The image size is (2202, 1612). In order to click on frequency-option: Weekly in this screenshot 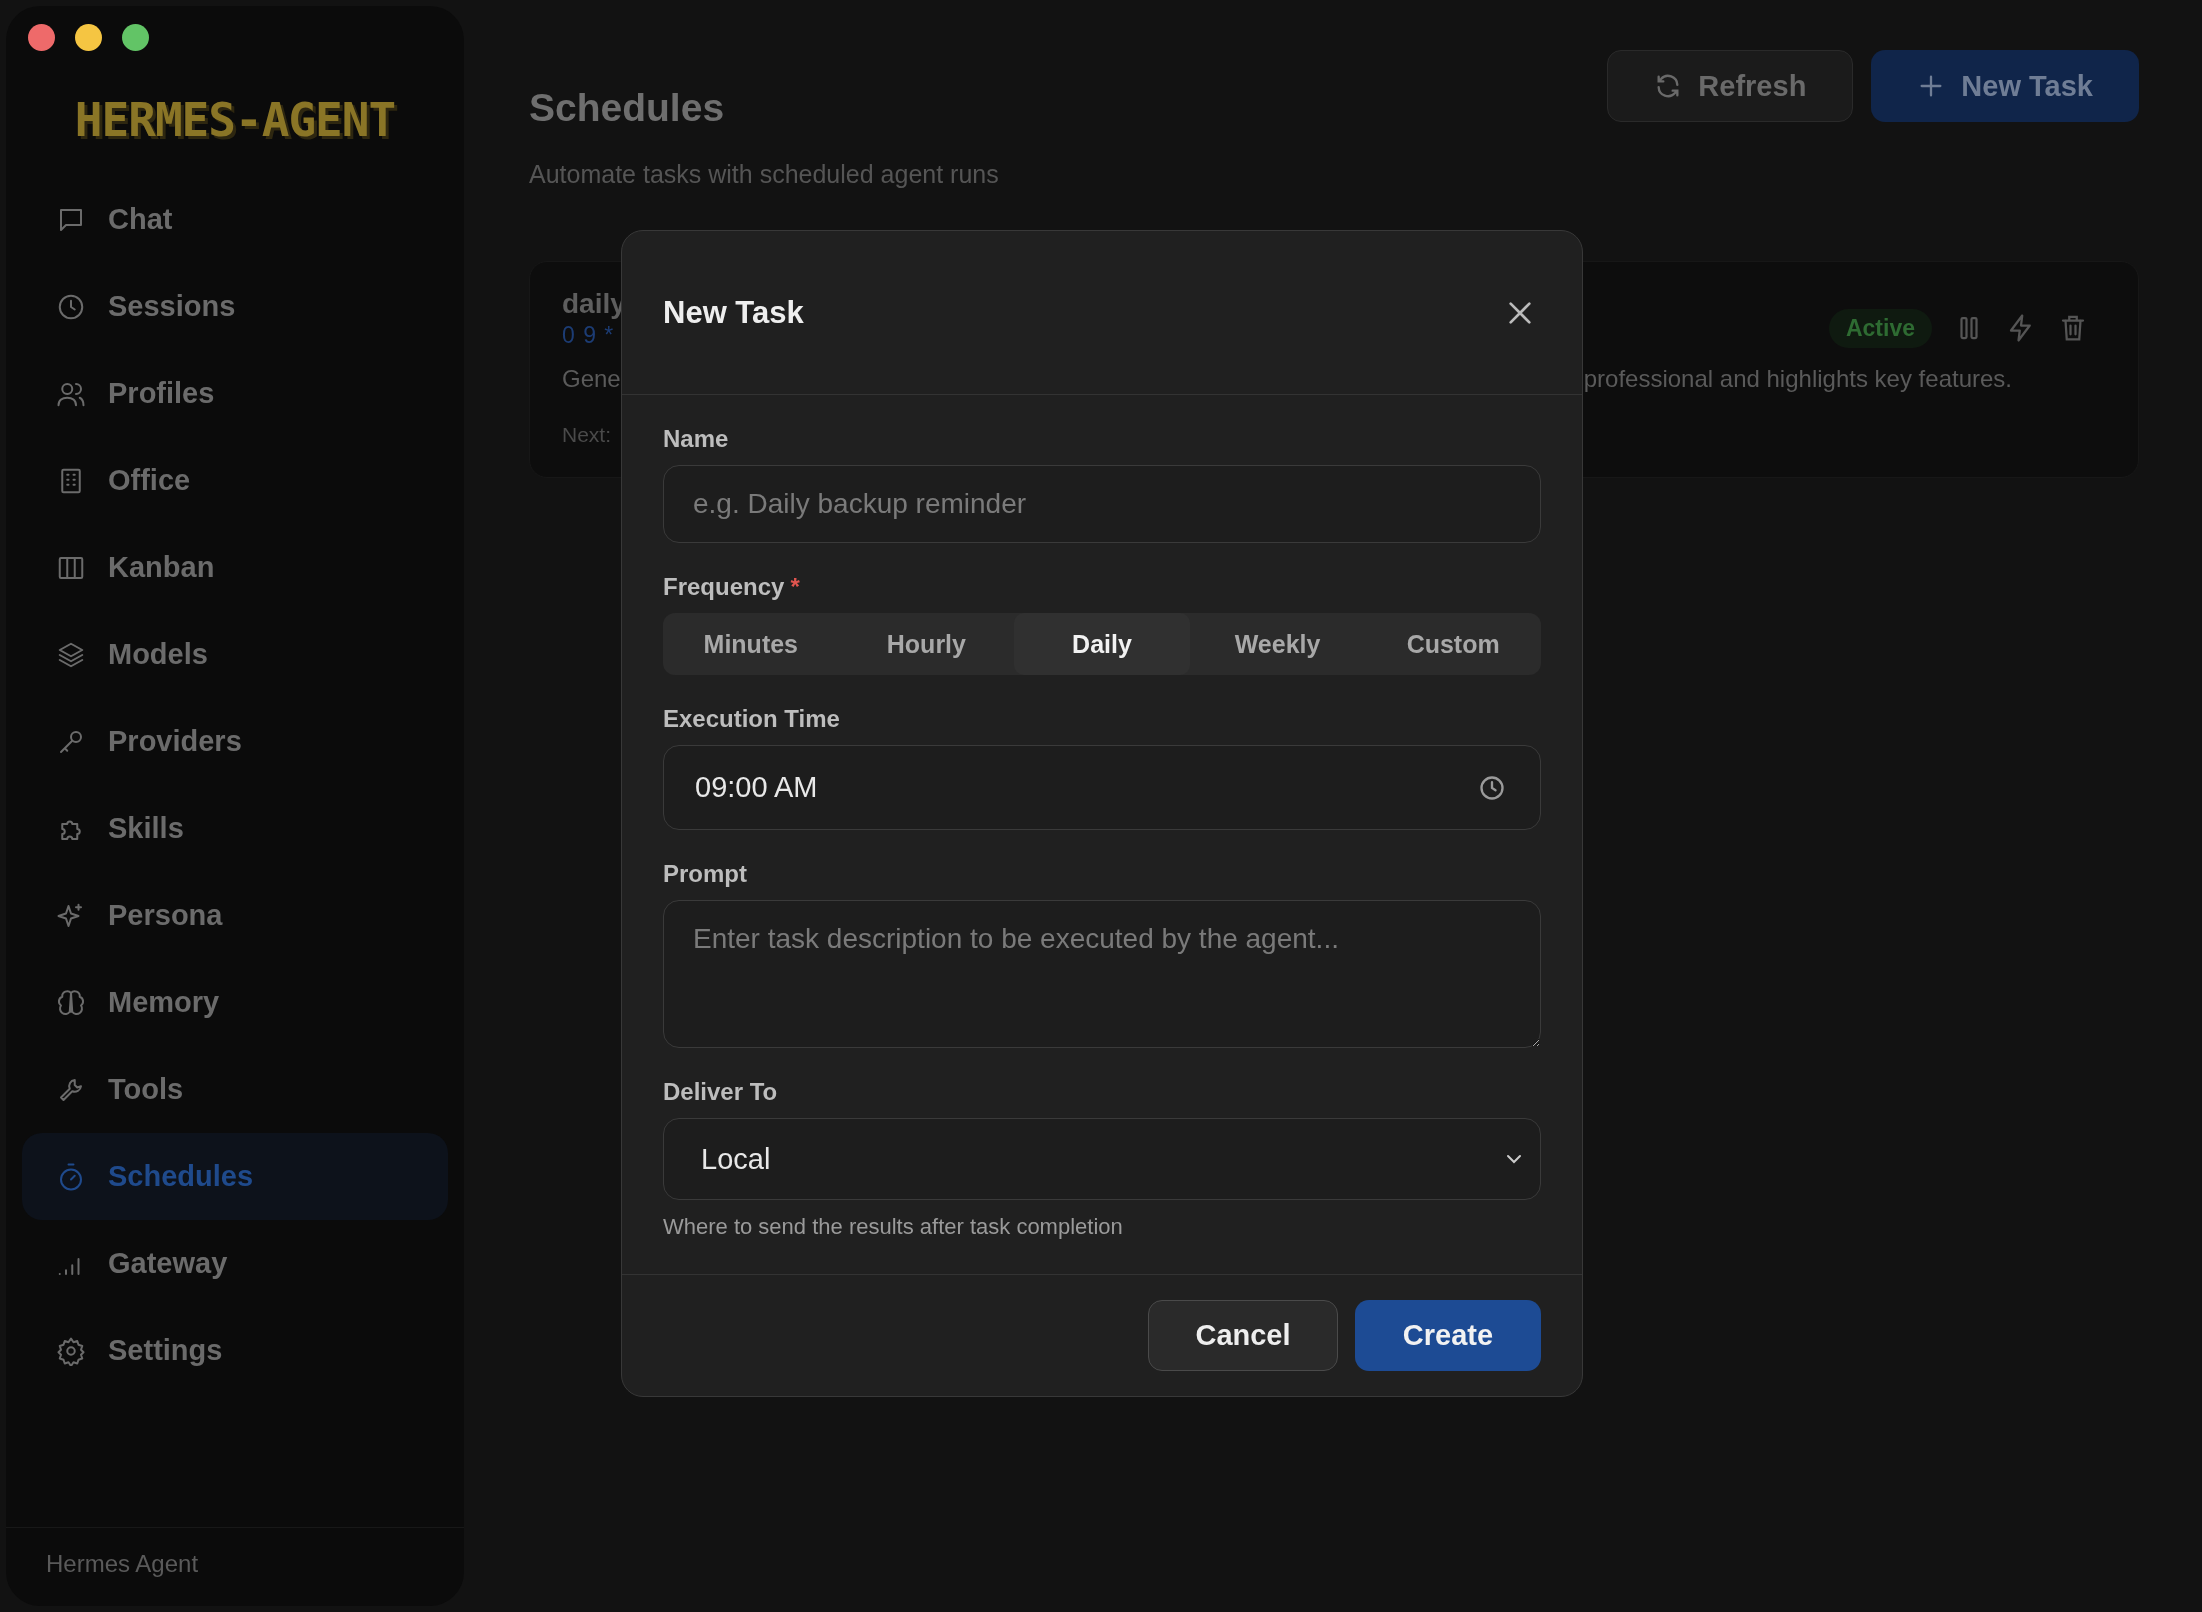, I will do `click(1277, 644)`.